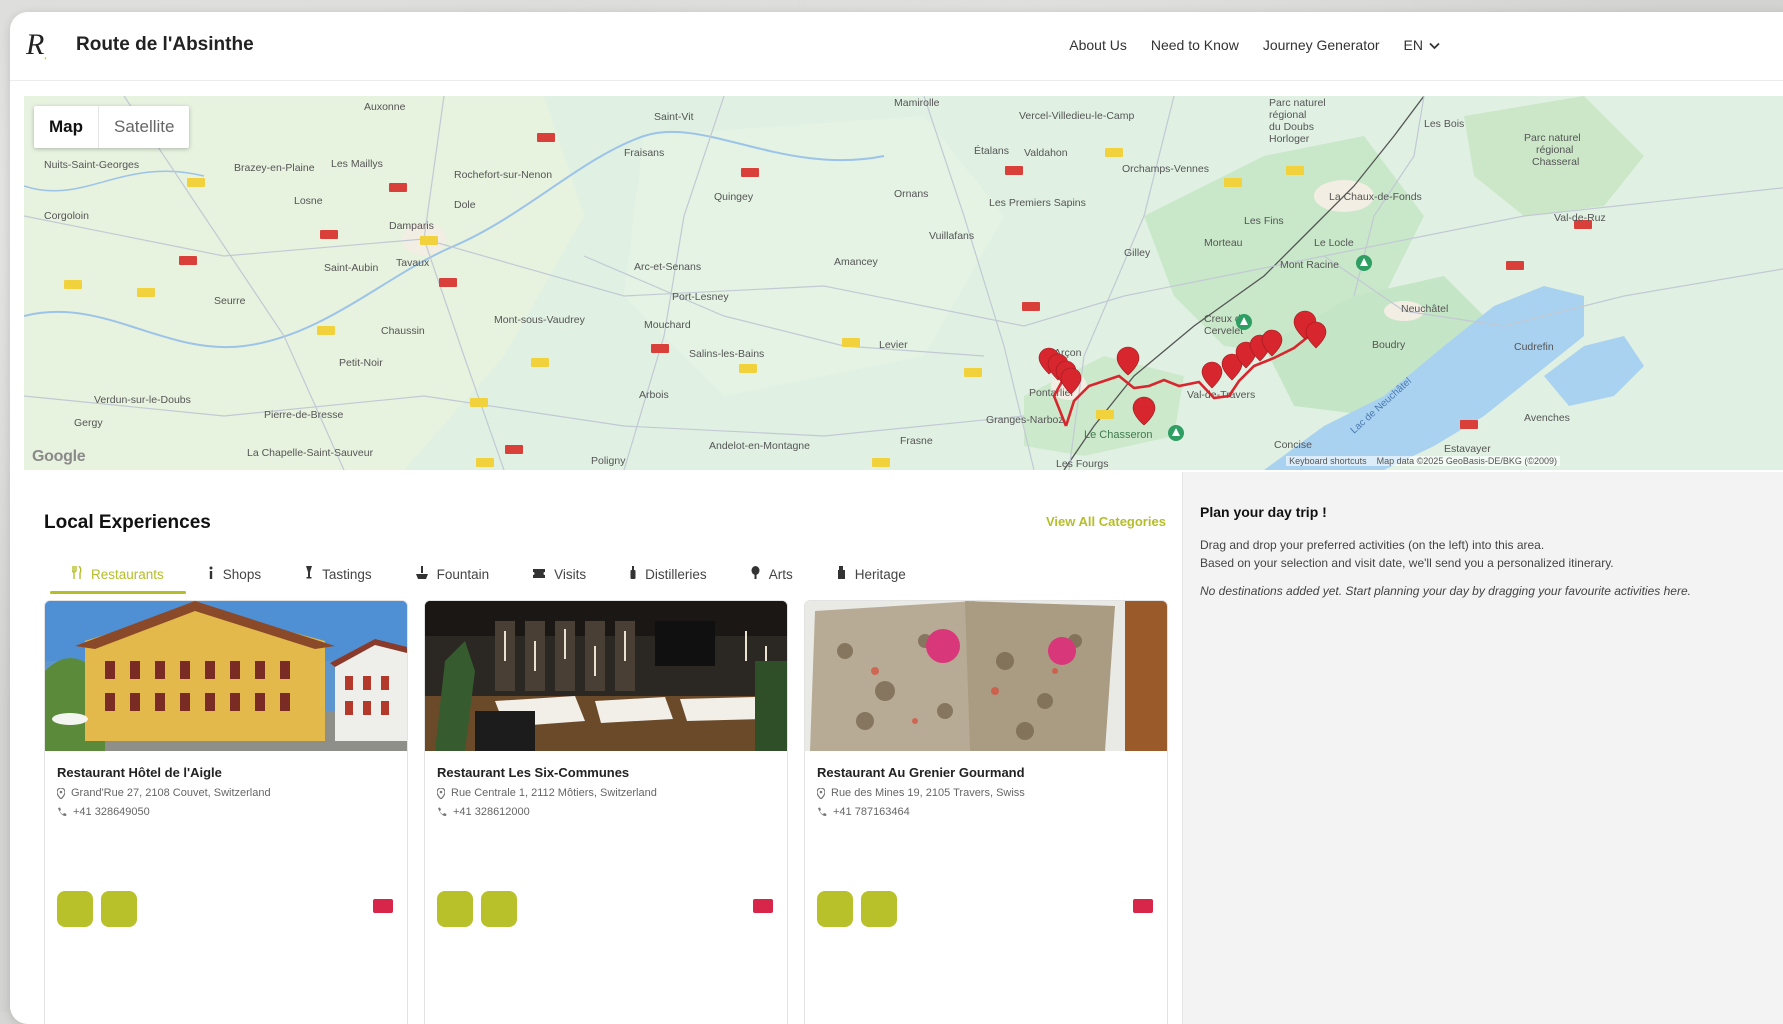  I want to click on tab-fountain: Fountain, so click(453, 576).